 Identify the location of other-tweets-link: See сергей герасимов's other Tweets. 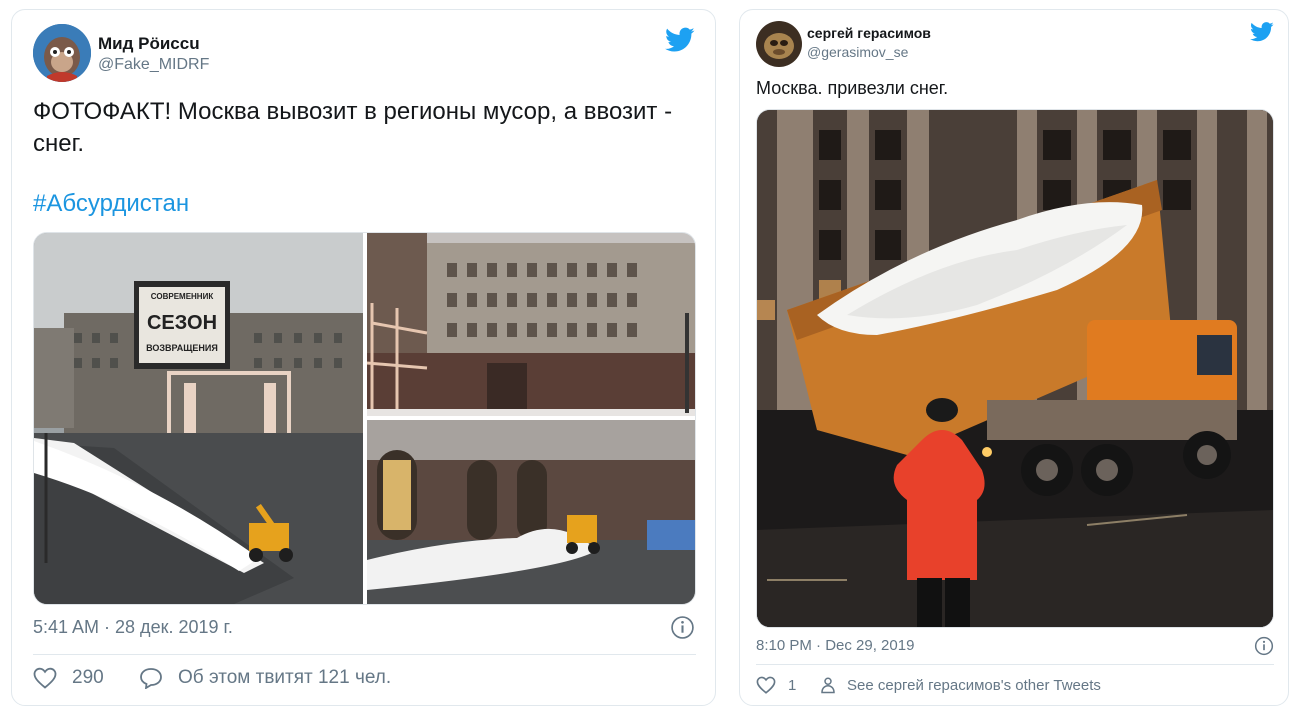
(960, 685).